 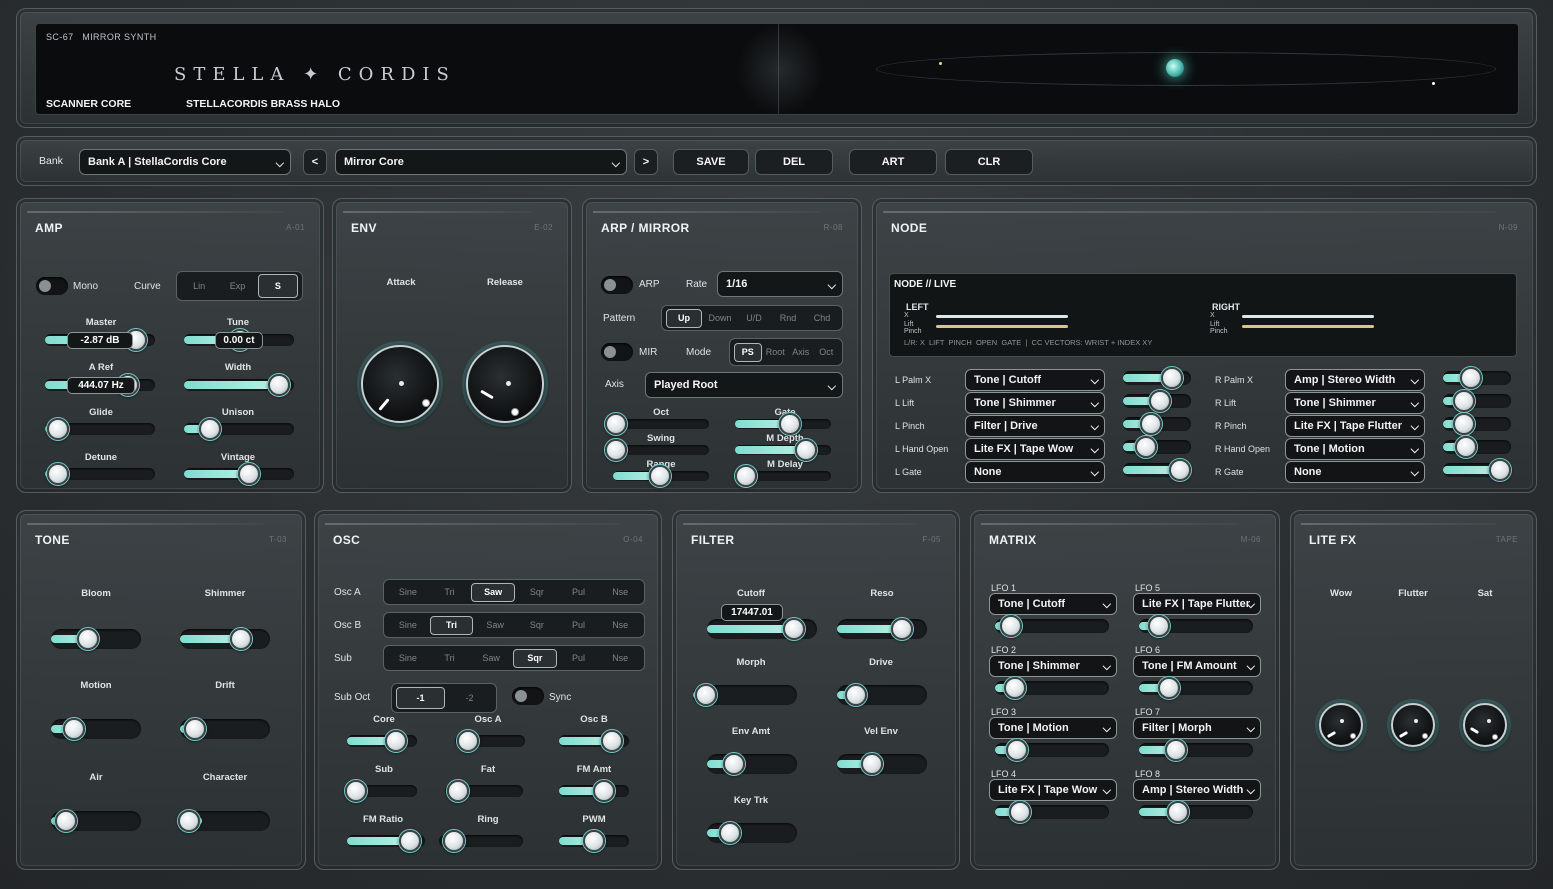 I want to click on motion-slider, so click(x=96, y=729).